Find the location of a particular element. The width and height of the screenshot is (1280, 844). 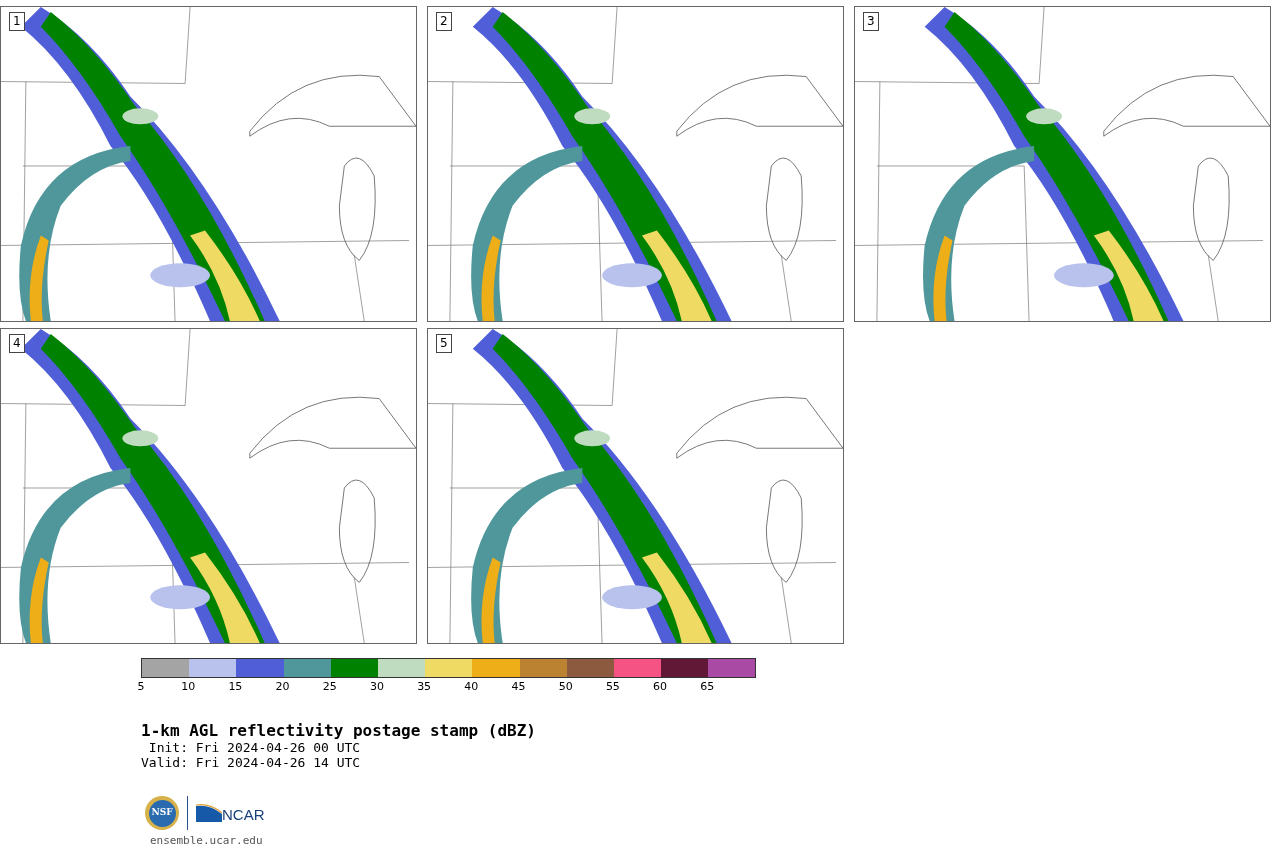

ncar-logo: NCAR is located at coordinates (230, 813).